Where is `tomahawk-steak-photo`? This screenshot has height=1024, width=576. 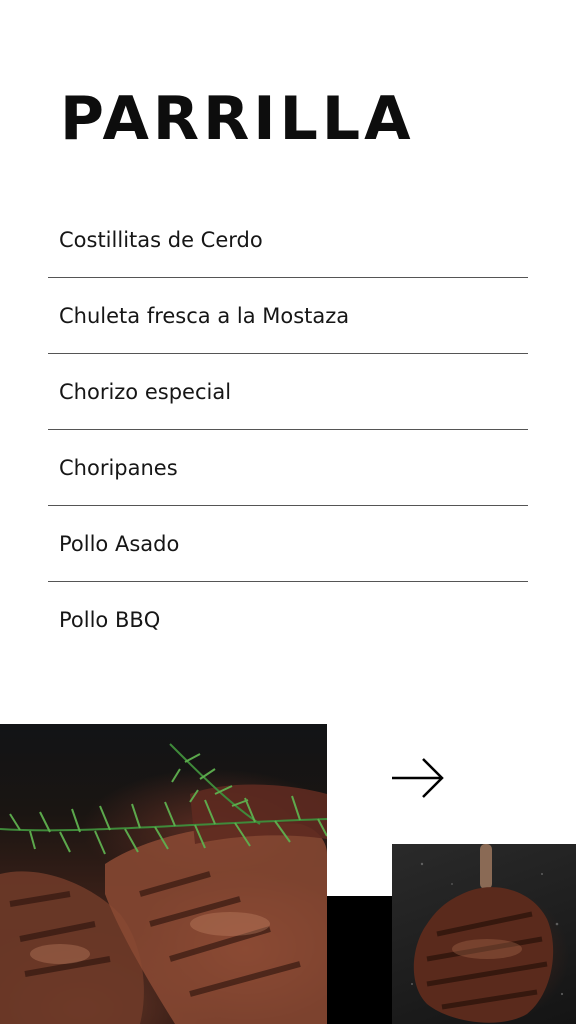
tomahawk-steak-photo is located at coordinates (484, 934).